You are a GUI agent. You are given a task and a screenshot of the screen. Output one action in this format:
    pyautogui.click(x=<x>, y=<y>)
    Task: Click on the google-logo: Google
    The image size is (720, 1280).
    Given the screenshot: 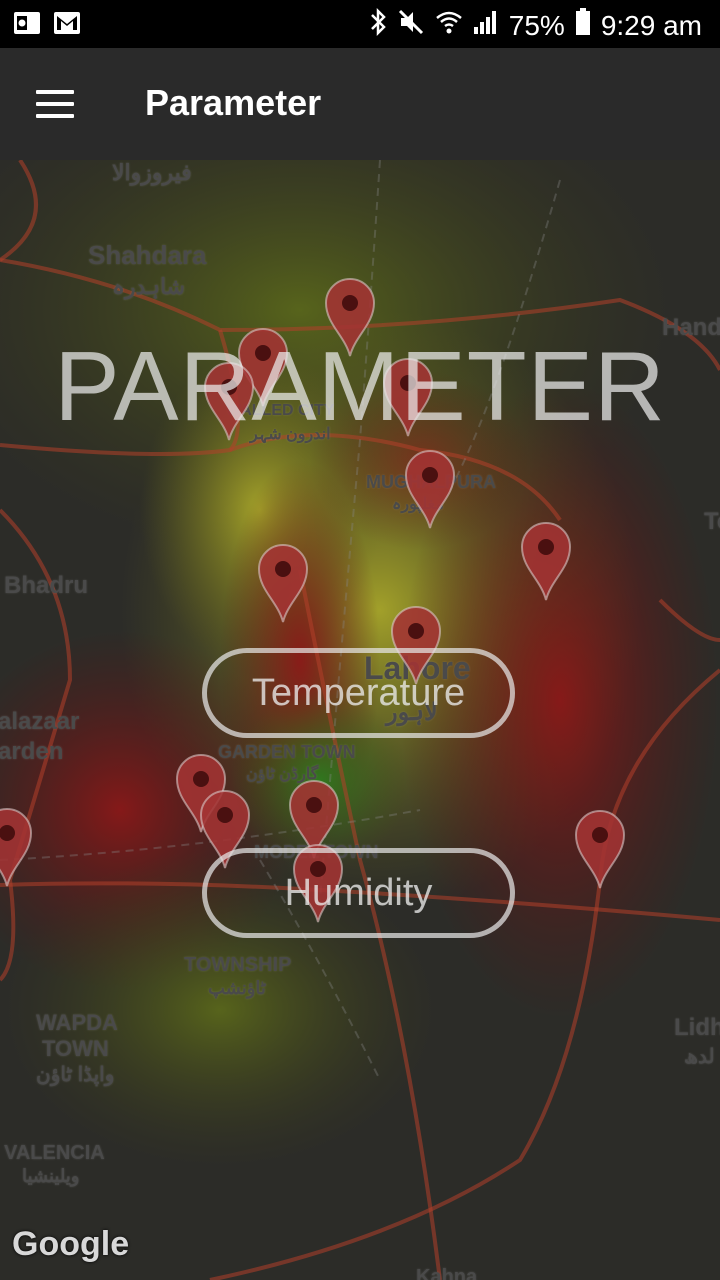 What is the action you would take?
    pyautogui.click(x=71, y=1244)
    